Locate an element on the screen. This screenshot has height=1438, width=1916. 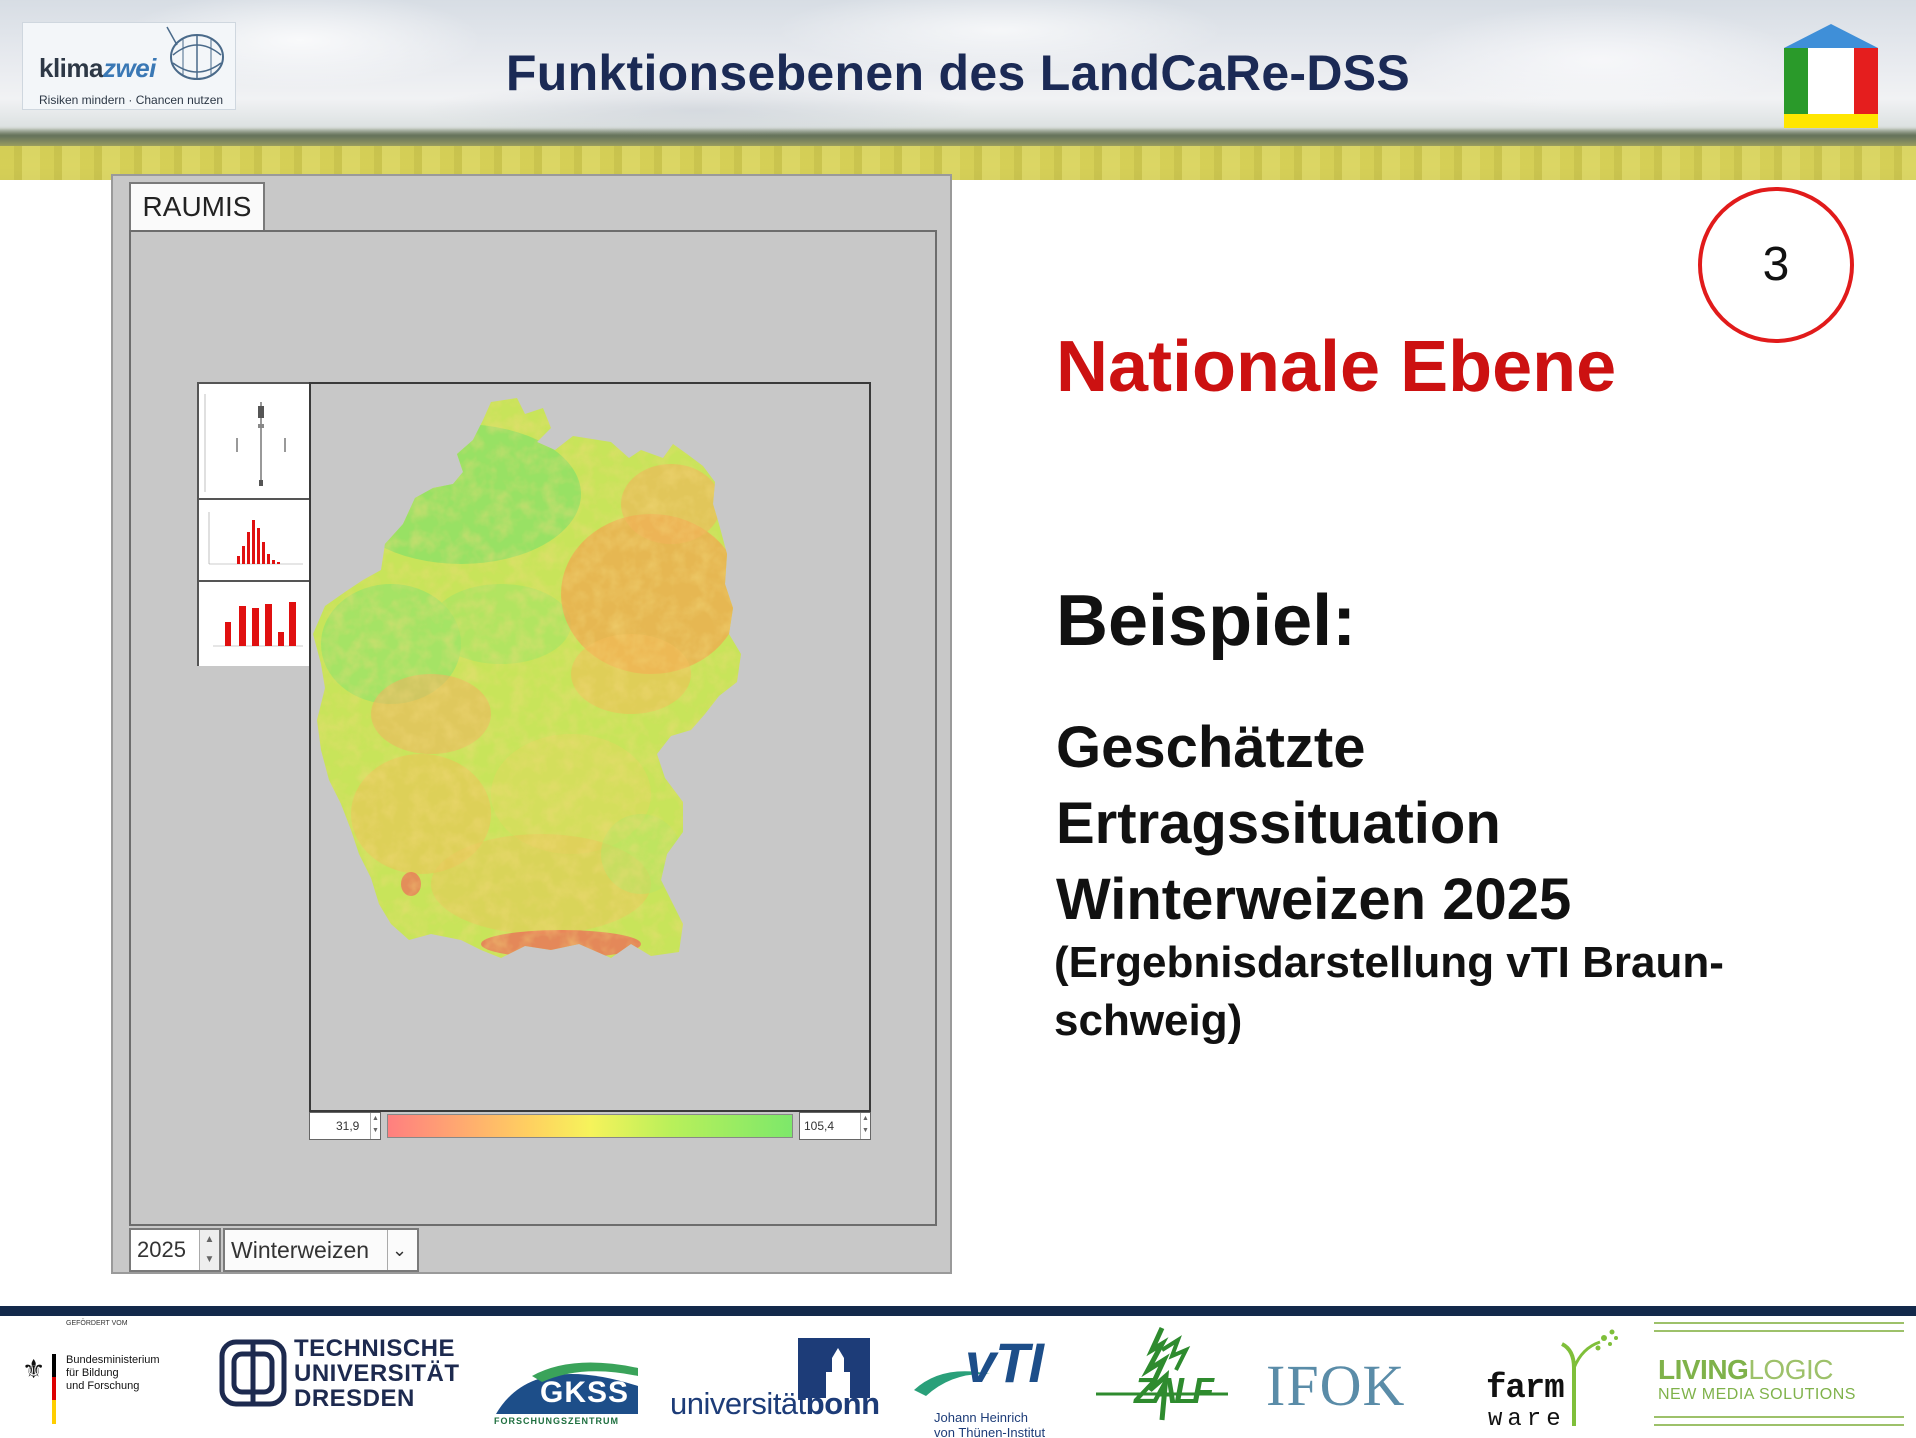
bar-graphic is located at coordinates (258, 624).